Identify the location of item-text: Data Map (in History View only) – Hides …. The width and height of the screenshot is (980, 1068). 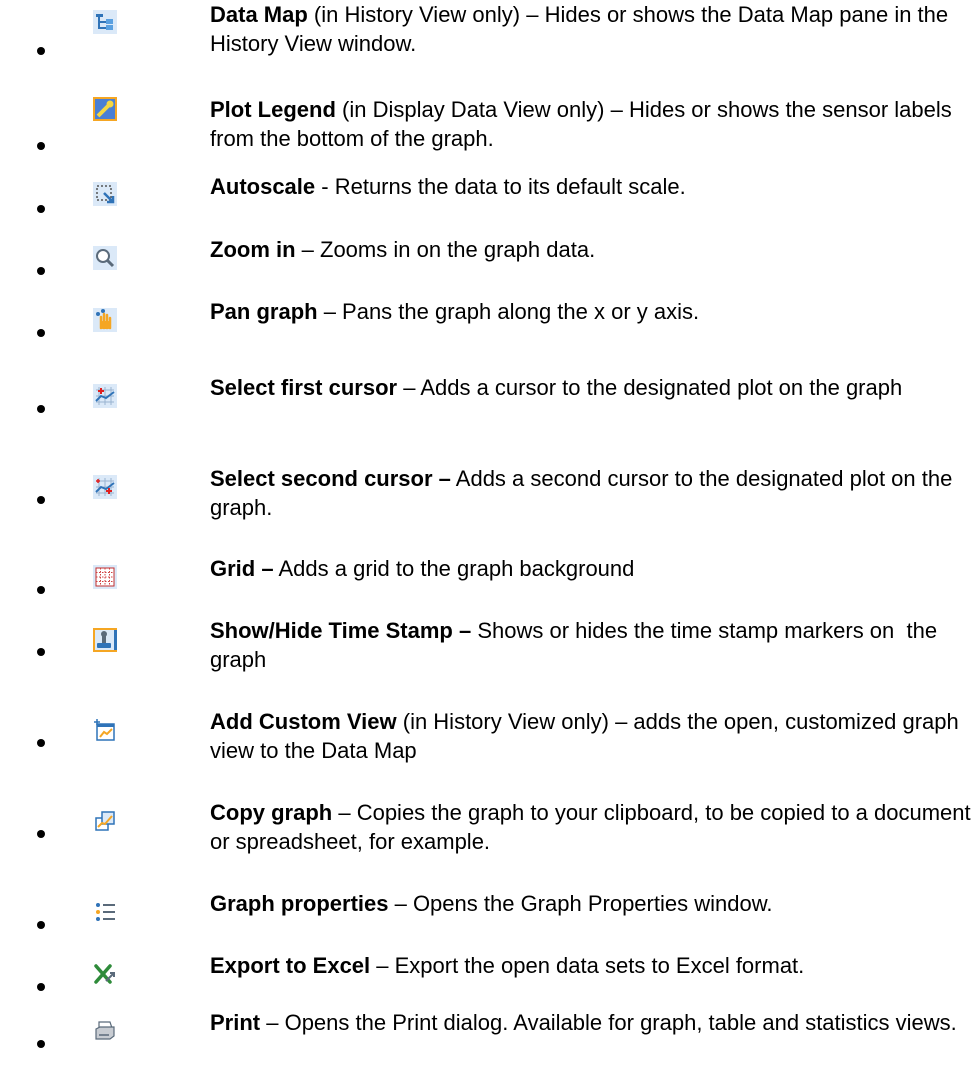
(592, 29).